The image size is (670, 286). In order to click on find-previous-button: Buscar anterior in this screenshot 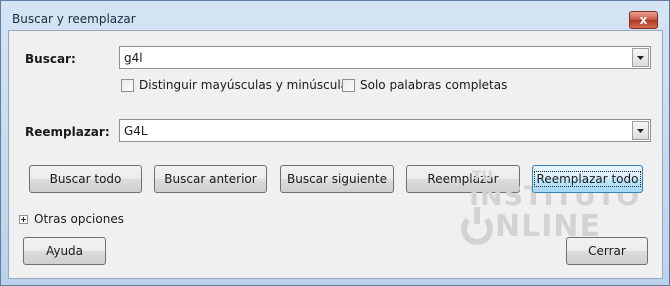, I will do `click(210, 179)`.